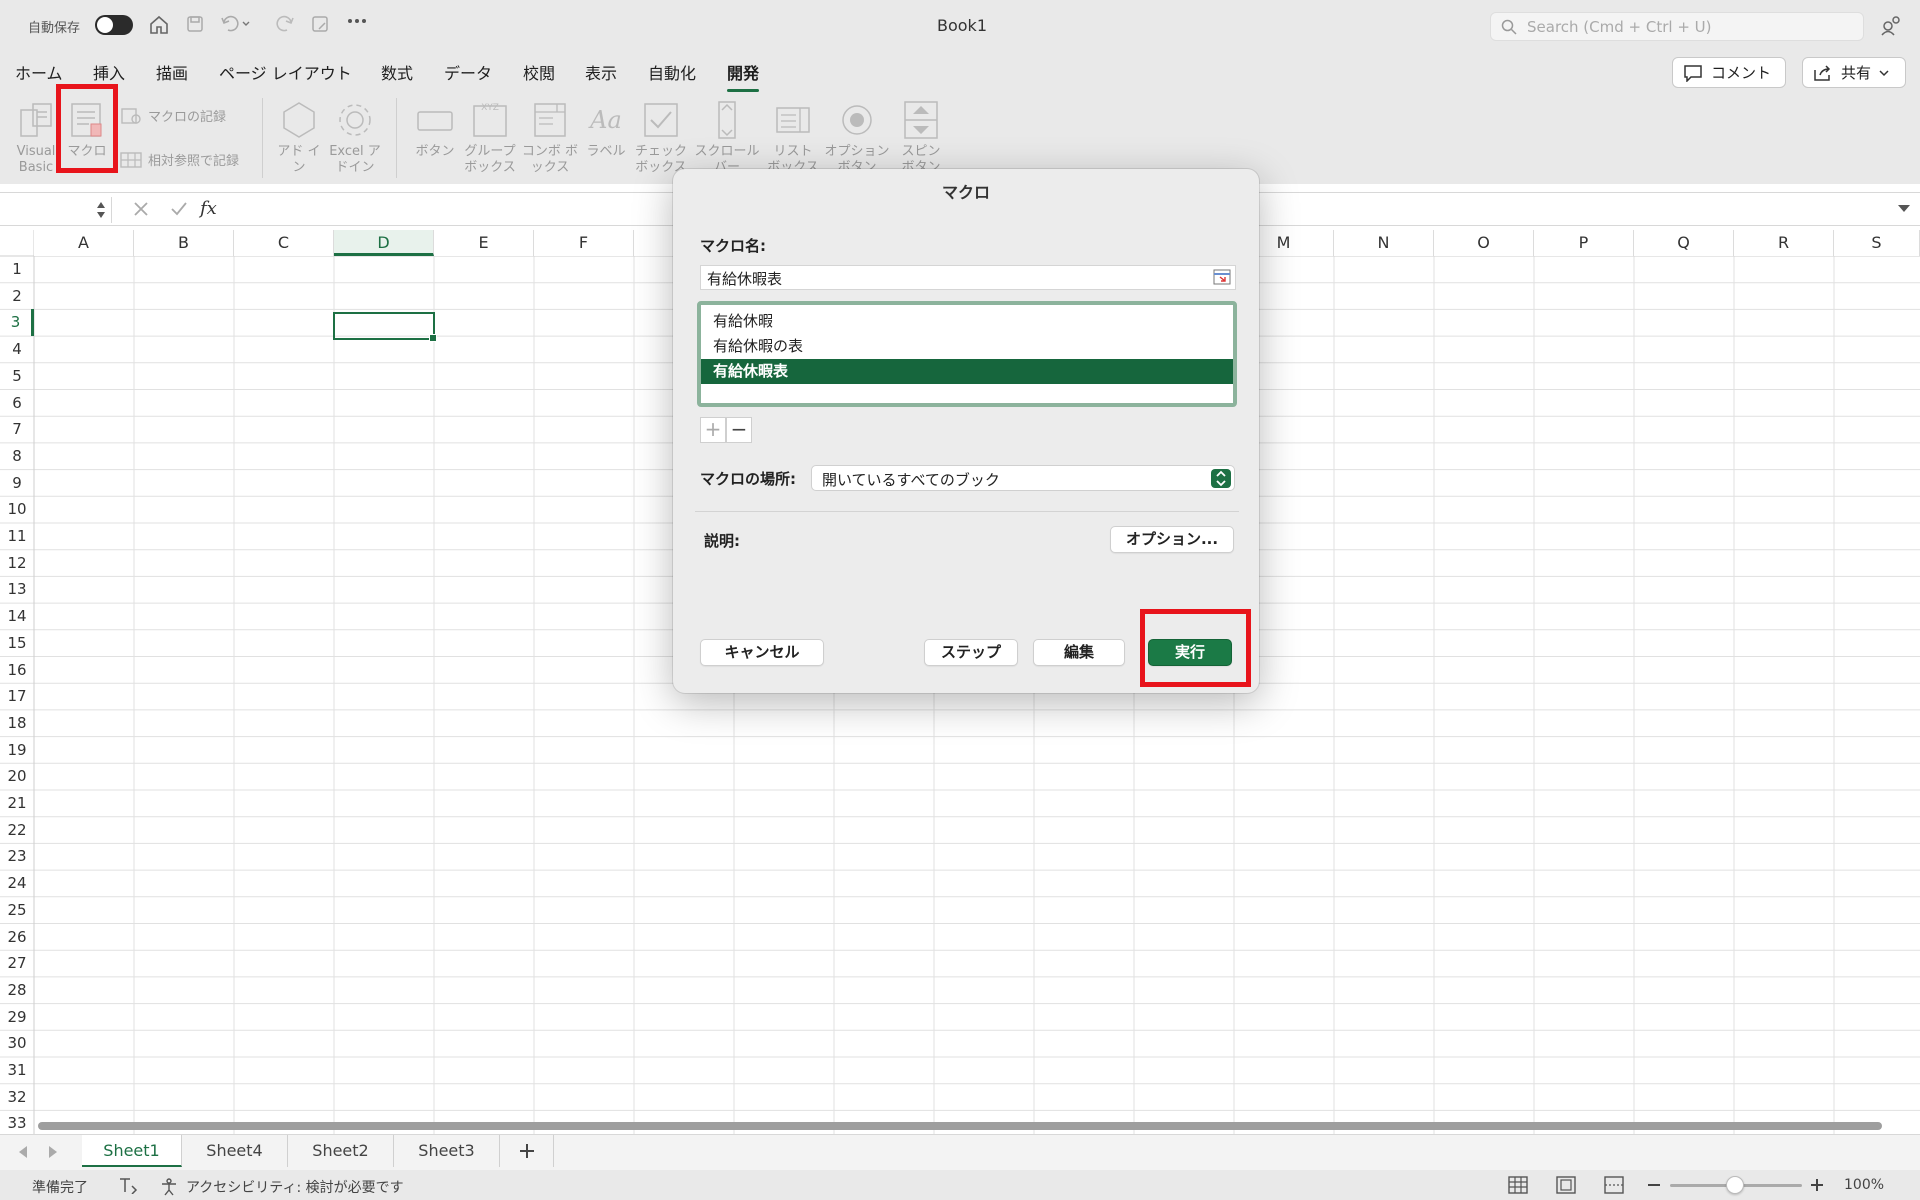  I want to click on zoom-slider-thumb, so click(1735, 1185).